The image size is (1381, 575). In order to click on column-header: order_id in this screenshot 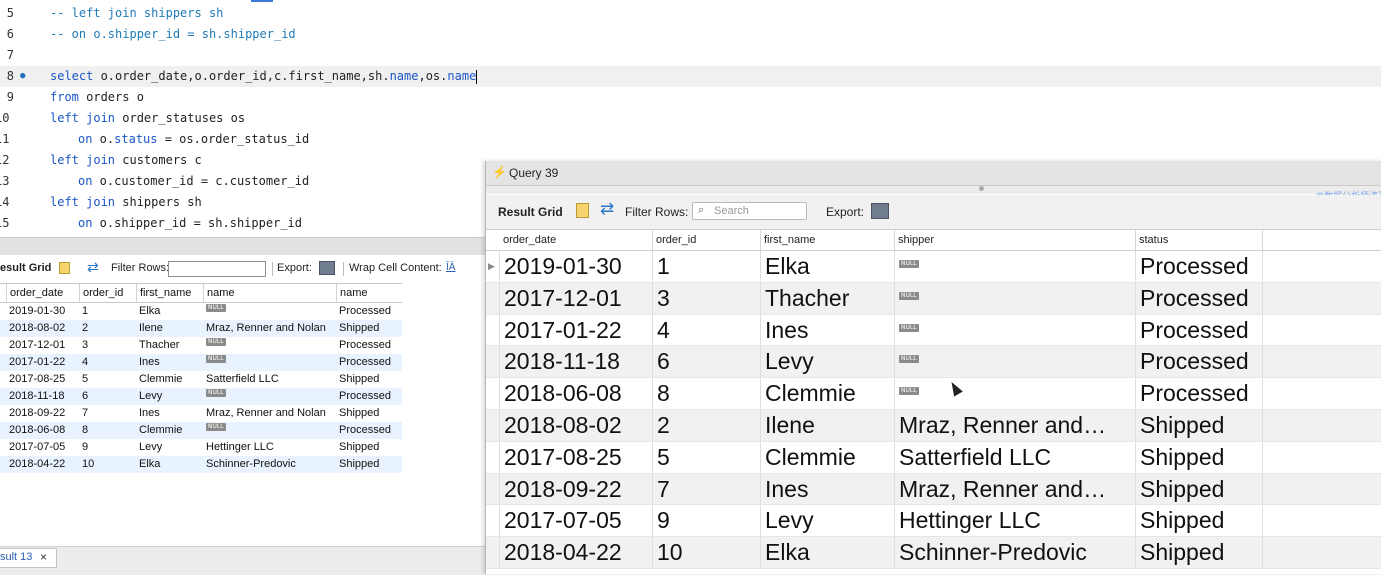, I will do `click(706, 240)`.